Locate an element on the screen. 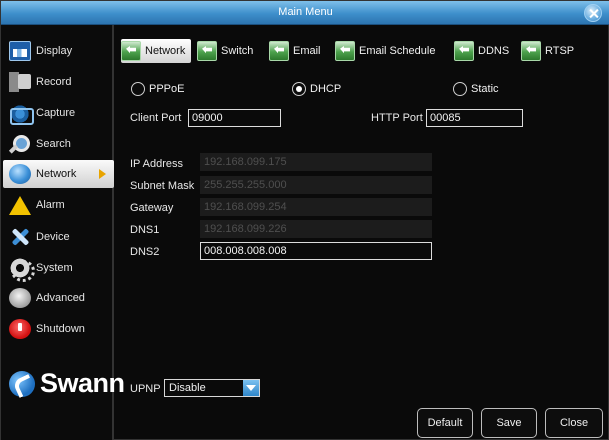 This screenshot has width=609, height=440. search-icon is located at coordinates (20, 144).